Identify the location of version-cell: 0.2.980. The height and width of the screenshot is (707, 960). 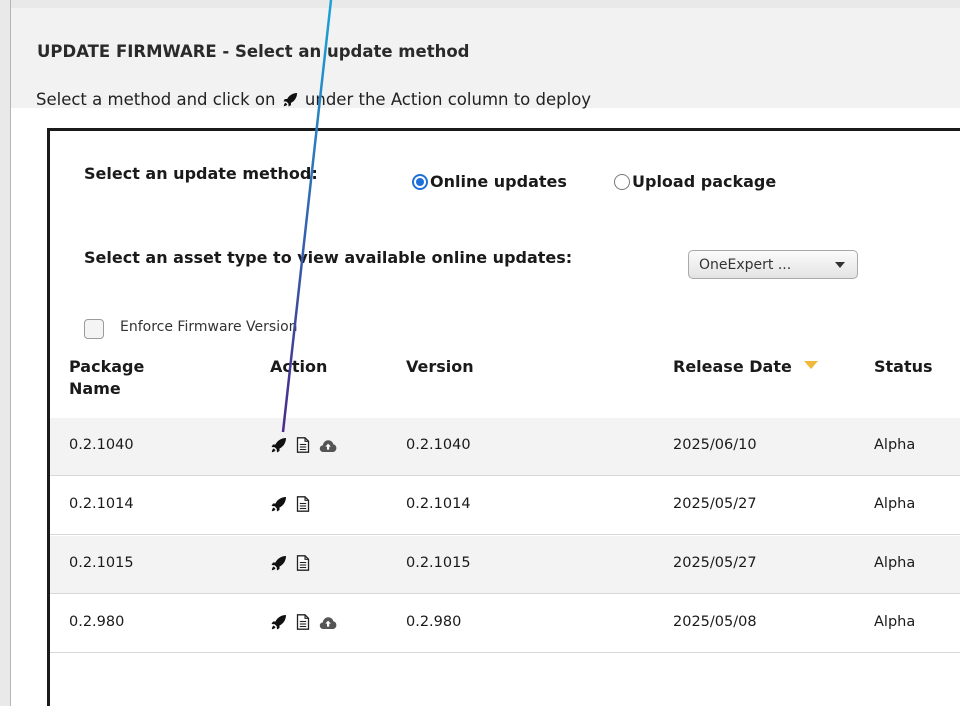
(434, 622).